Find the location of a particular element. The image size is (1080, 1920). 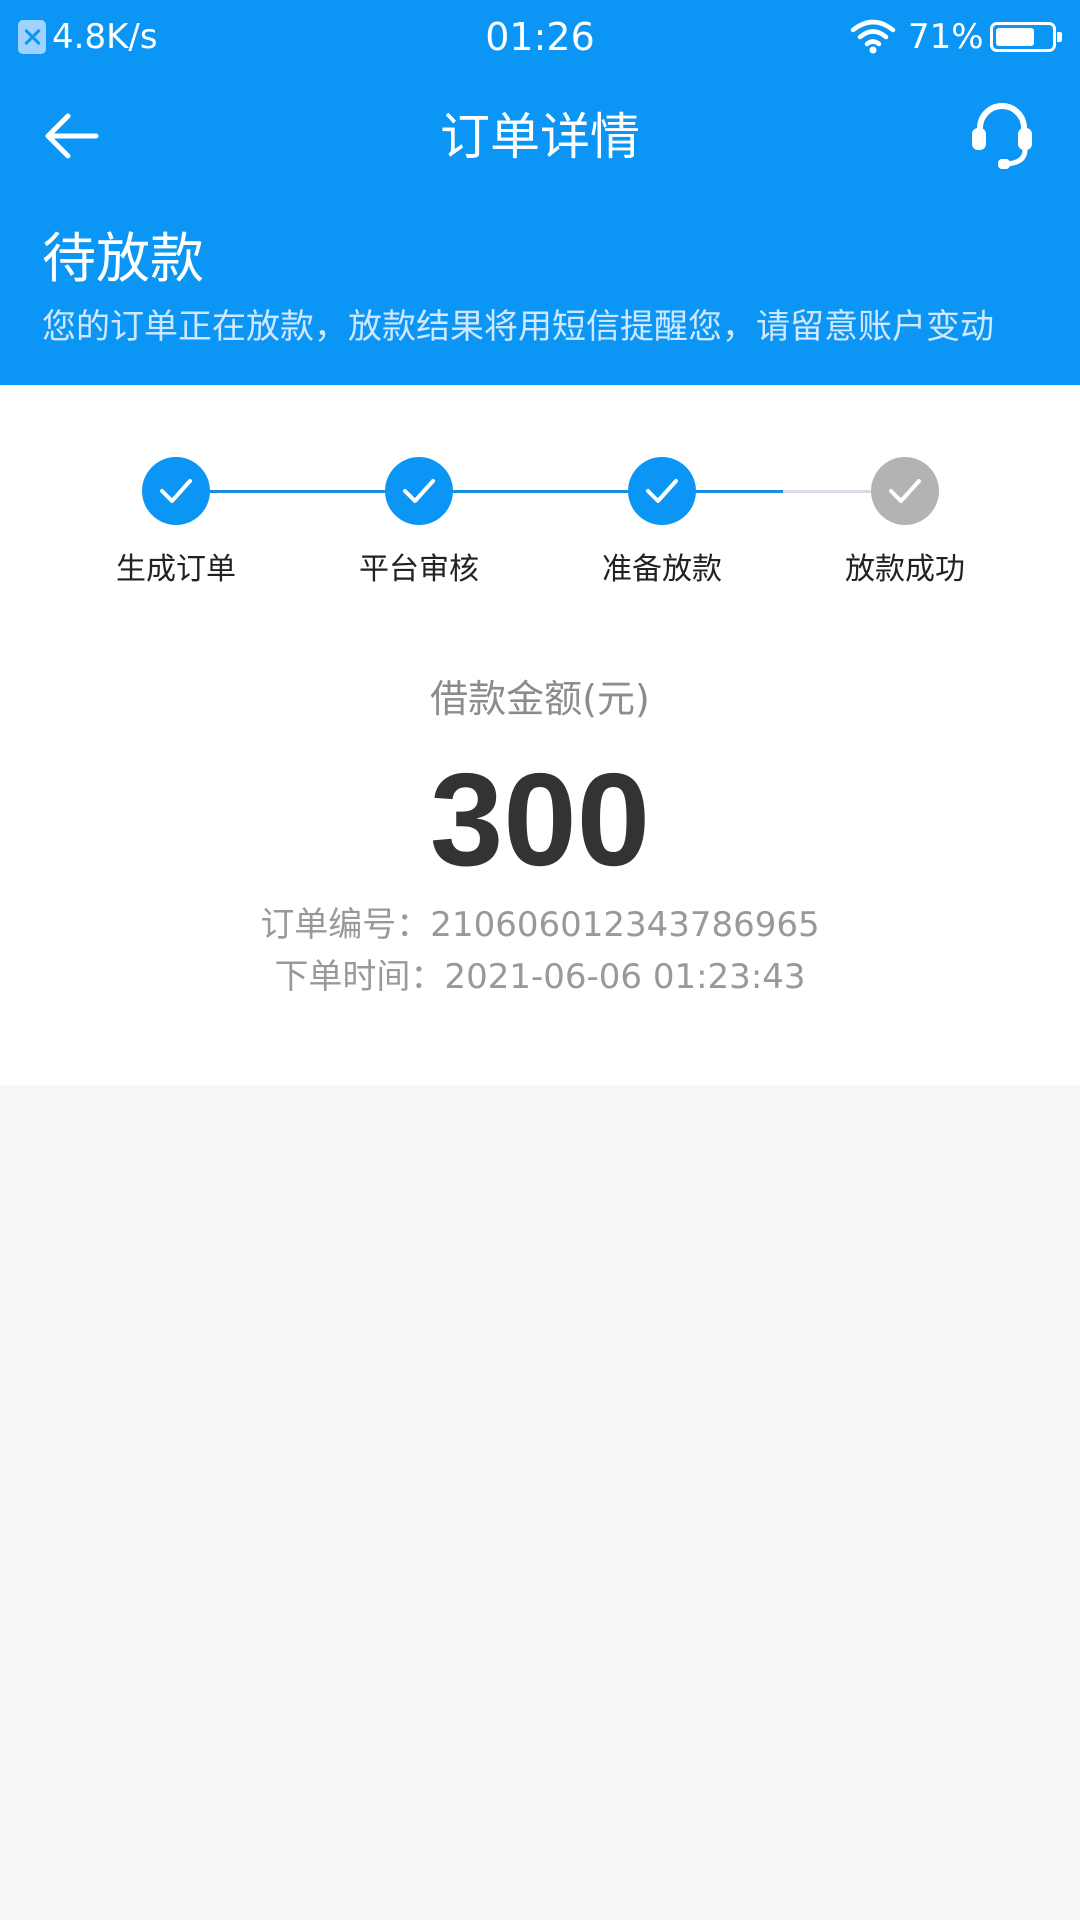

battery-icon is located at coordinates (1026, 37).